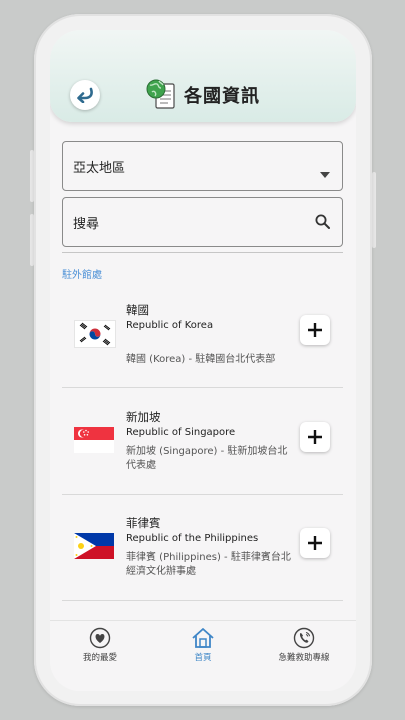  I want to click on country-name-zh: 新加坡, so click(143, 417).